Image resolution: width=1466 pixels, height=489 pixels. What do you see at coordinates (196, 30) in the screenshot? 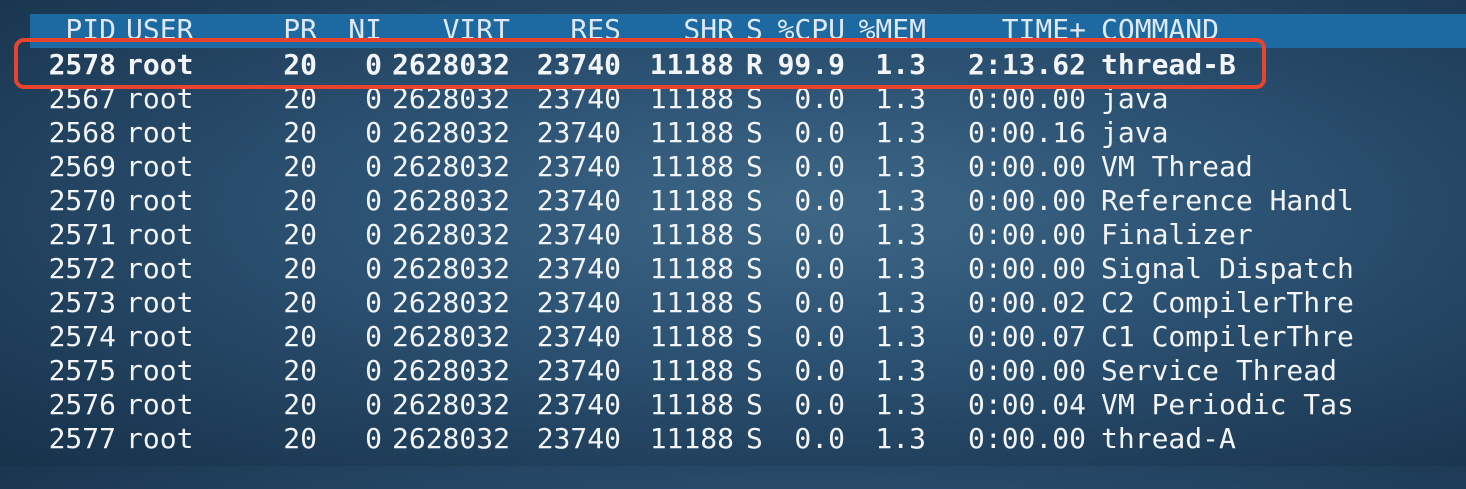
I see `header-user: USER` at bounding box center [196, 30].